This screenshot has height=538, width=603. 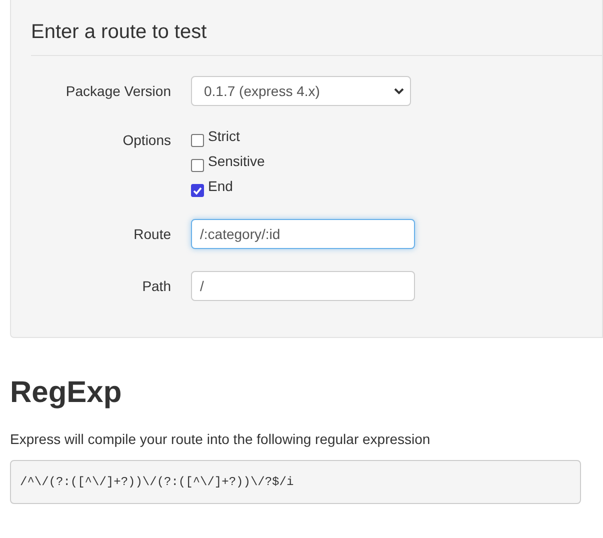 I want to click on form-title: Enter a route to test, so click(x=119, y=32).